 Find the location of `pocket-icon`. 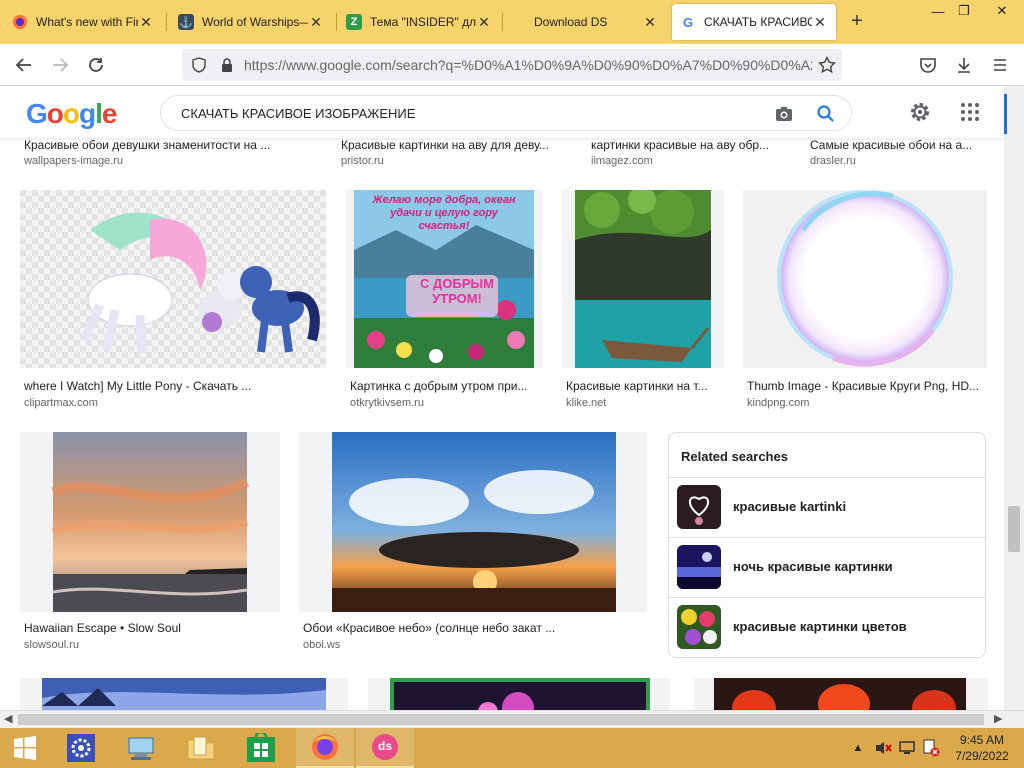

pocket-icon is located at coordinates (928, 65).